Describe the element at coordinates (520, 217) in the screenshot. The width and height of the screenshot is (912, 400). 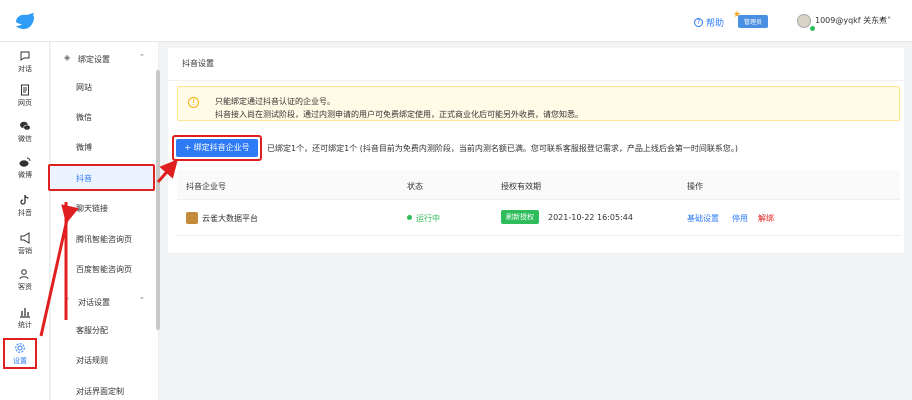
I see `refresh-auth-button: 刷新授权` at that location.